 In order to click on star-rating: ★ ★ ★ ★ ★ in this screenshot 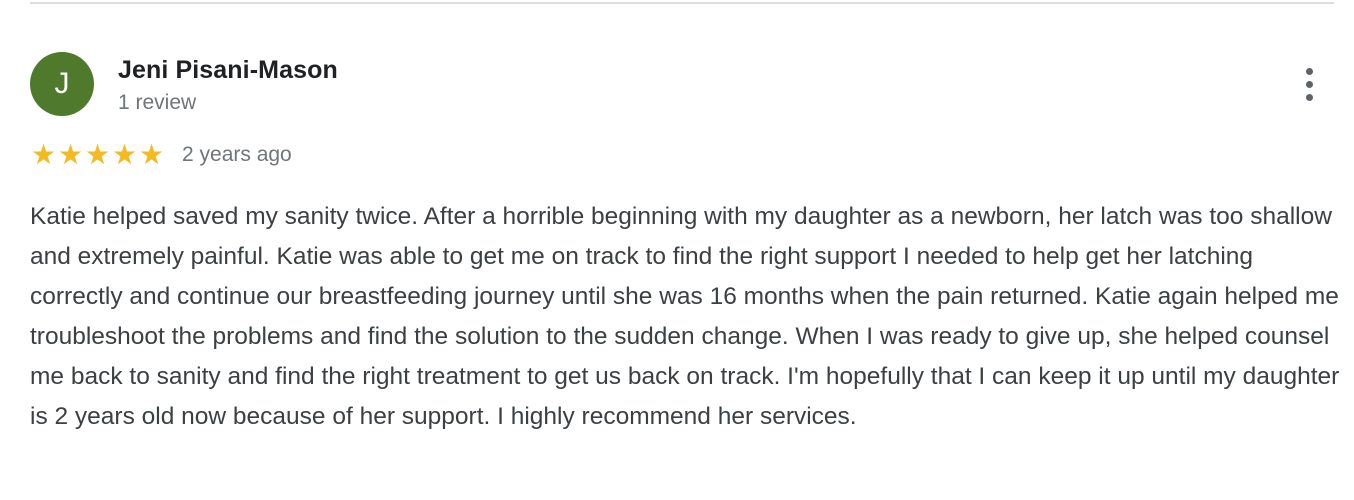, I will do `click(97, 155)`.